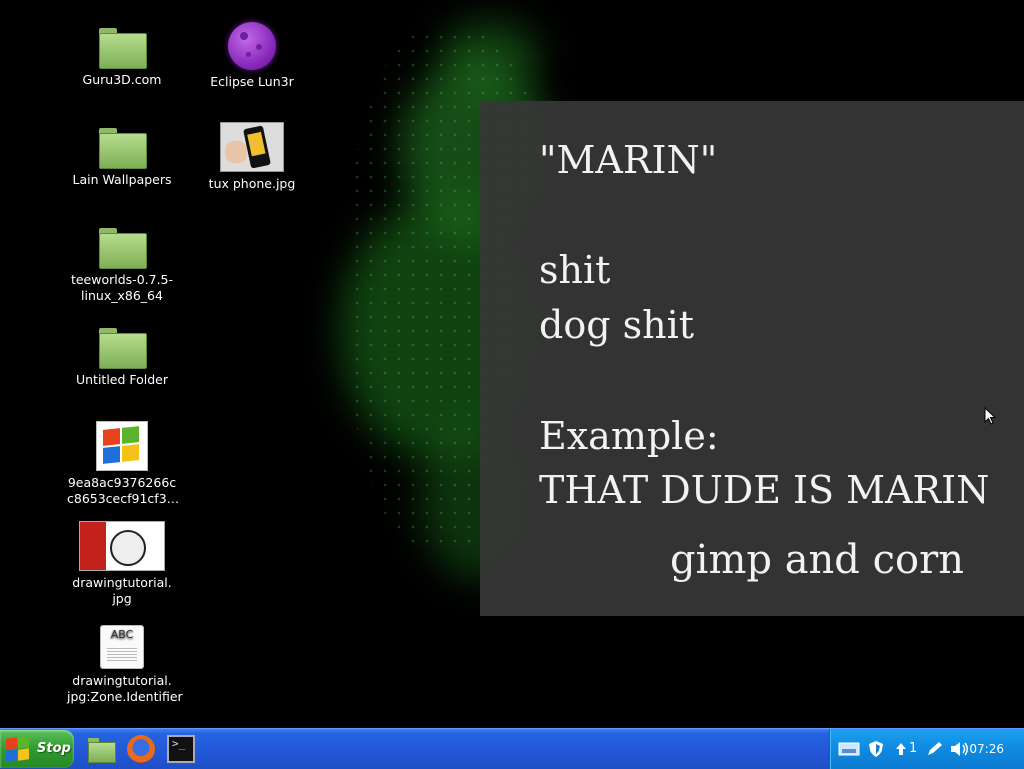  I want to click on windows-logo-icon, so click(122, 446).